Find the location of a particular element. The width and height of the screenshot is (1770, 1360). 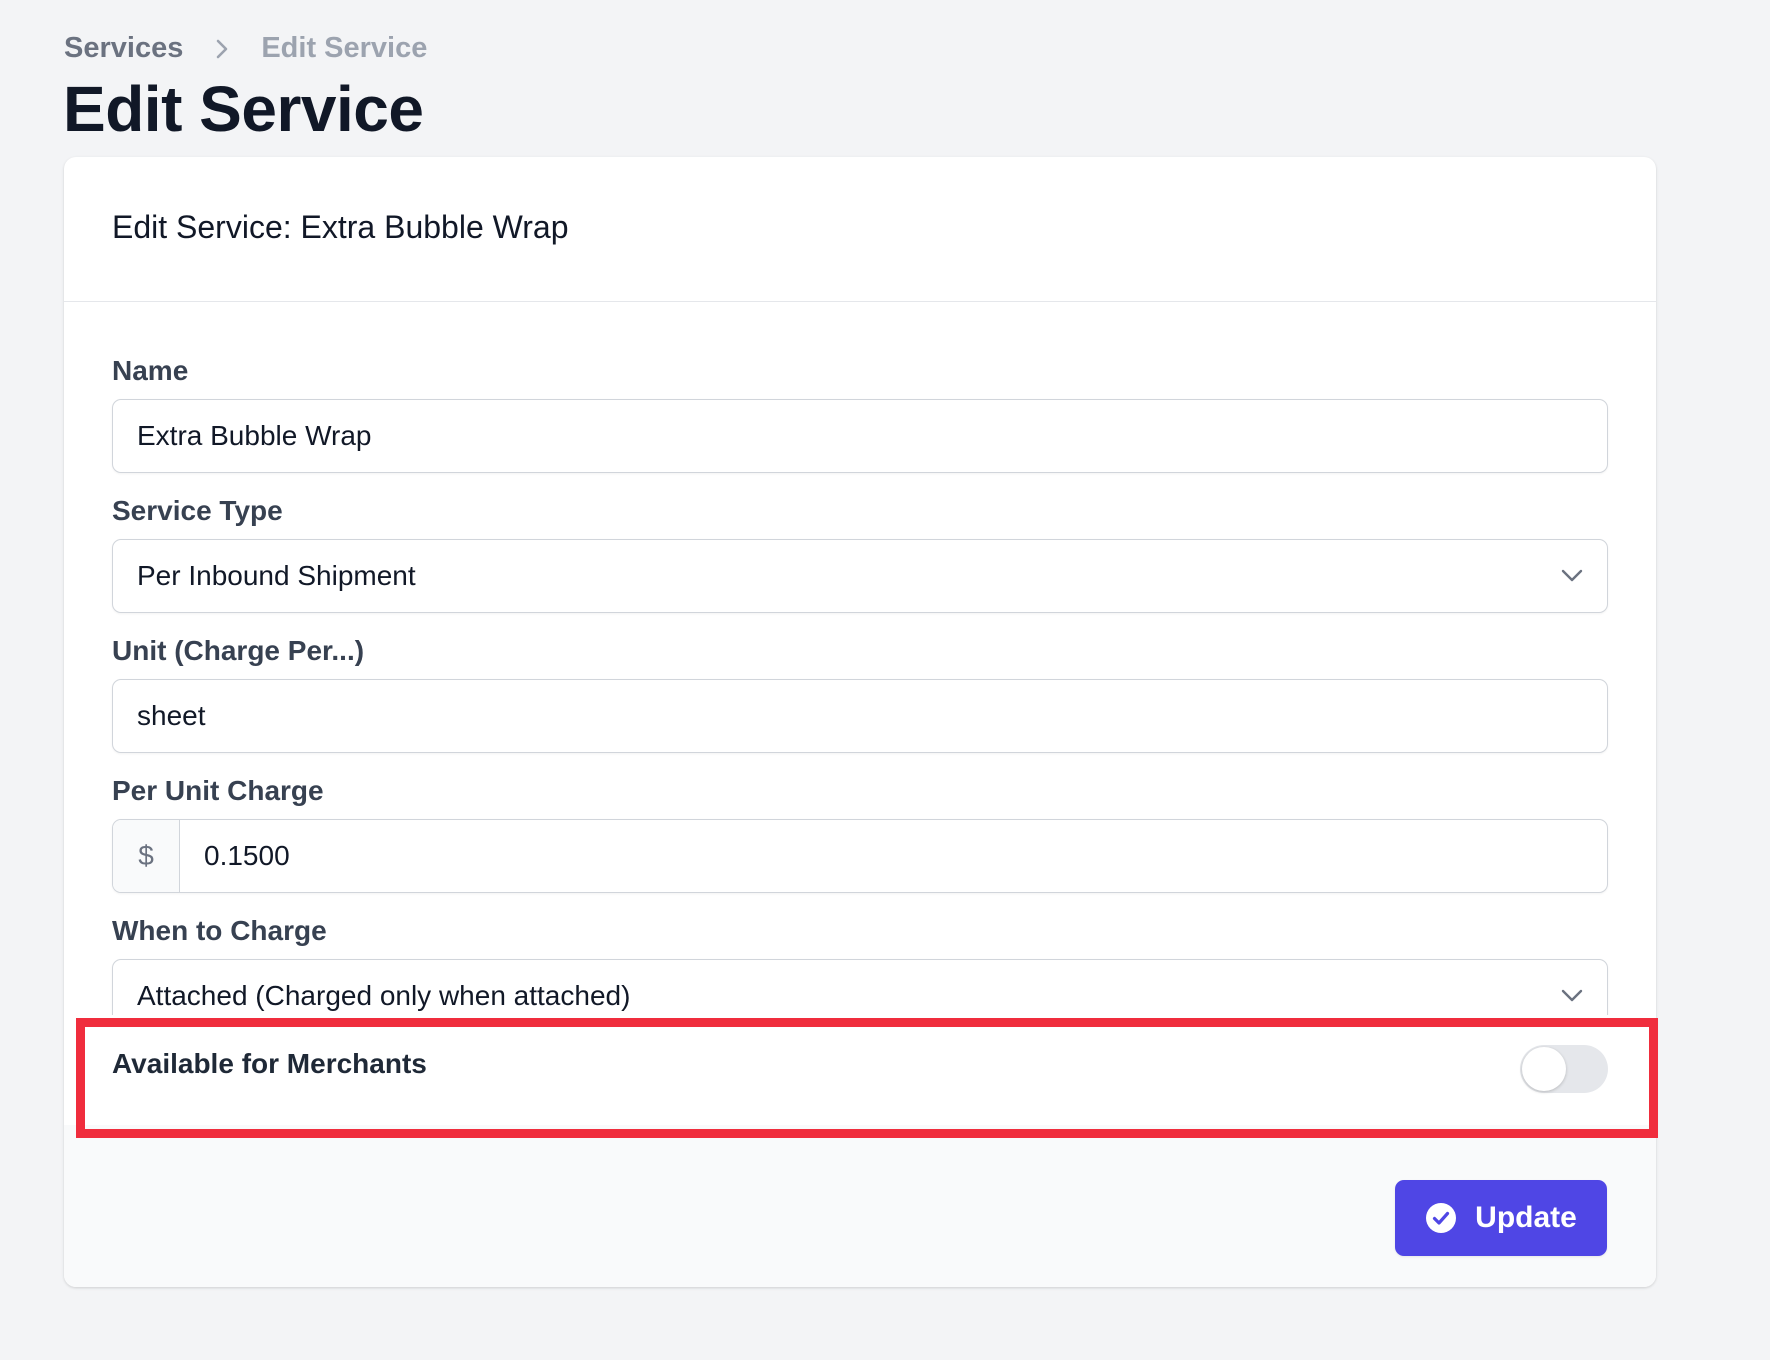

when-to-charge-label: When to Charge is located at coordinates (219, 930).